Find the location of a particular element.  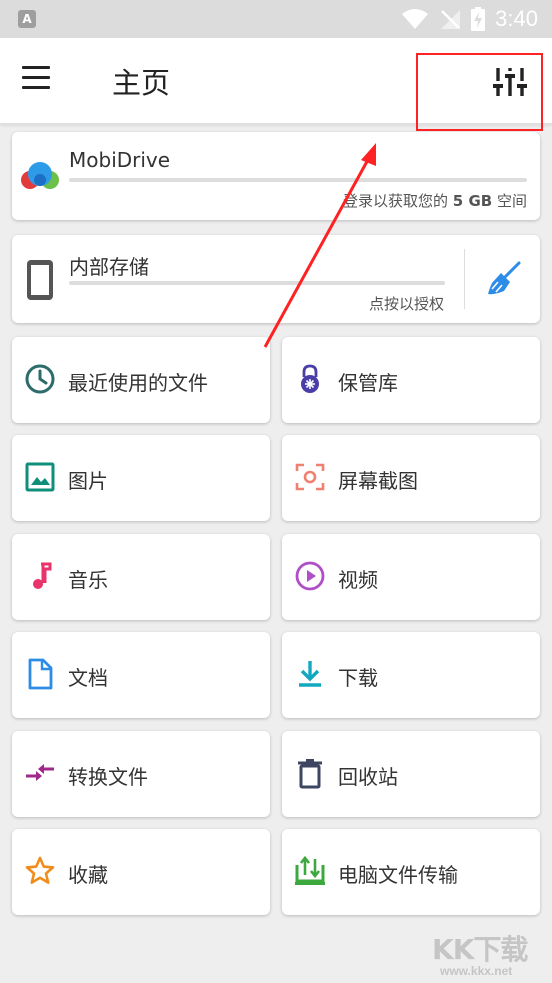

tile-music-note: 音乐 is located at coordinates (141, 576).